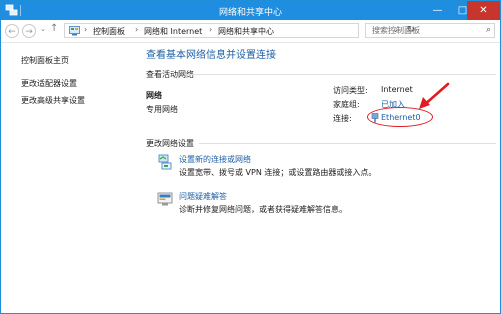 The image size is (501, 314). I want to click on access-type-label: 访问类型:, so click(350, 90).